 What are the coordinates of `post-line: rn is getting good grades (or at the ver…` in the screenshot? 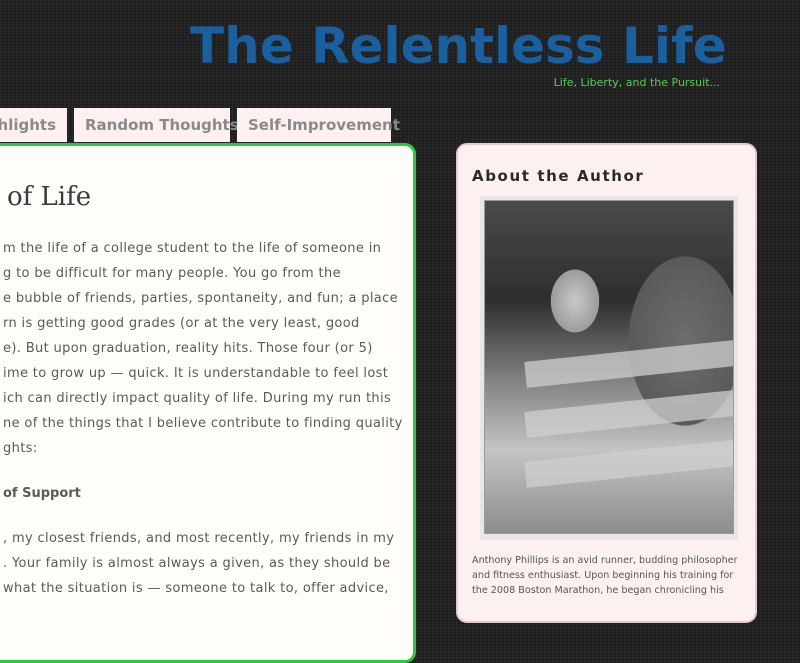 It's located at (181, 323).